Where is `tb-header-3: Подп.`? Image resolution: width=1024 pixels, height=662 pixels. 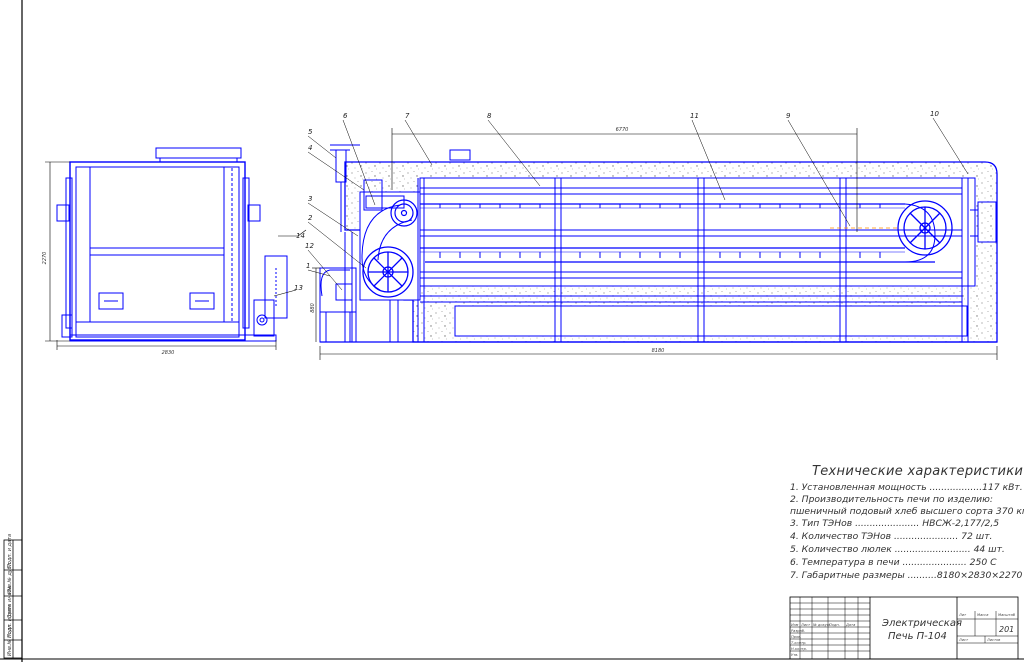
tb-header-3: Подп. is located at coordinates (834, 625).